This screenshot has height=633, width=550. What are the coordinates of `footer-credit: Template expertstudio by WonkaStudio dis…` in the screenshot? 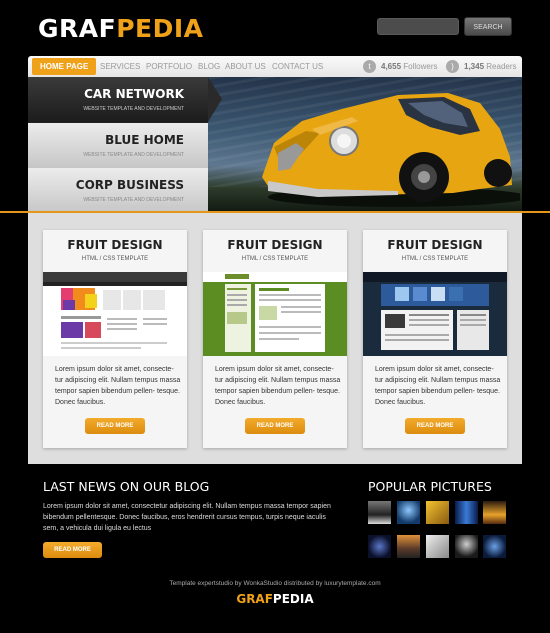 It's located at (275, 583).